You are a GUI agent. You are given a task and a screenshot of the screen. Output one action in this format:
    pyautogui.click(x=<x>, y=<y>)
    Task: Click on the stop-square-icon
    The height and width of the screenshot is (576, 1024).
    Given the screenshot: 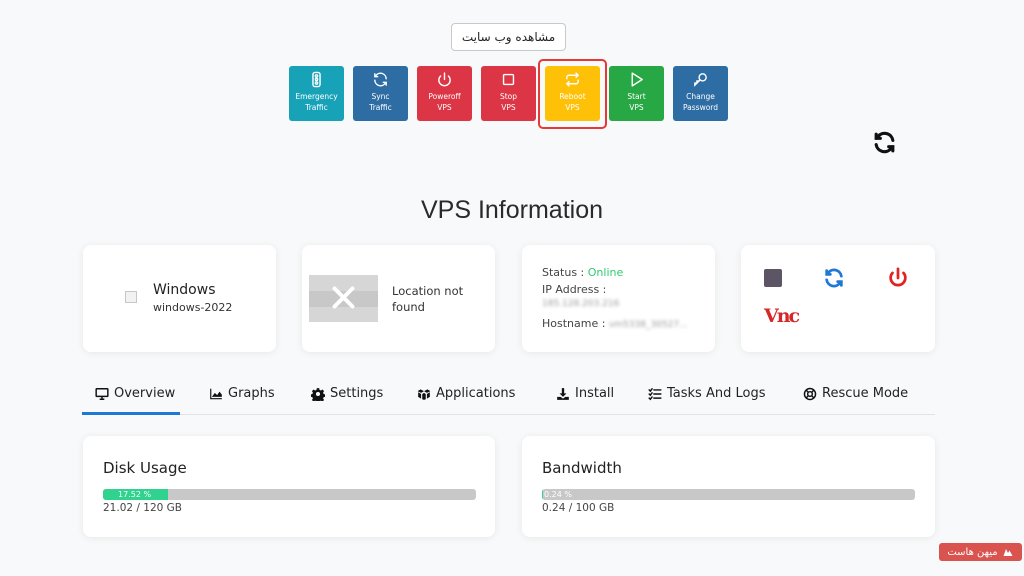 What is the action you would take?
    pyautogui.click(x=773, y=278)
    